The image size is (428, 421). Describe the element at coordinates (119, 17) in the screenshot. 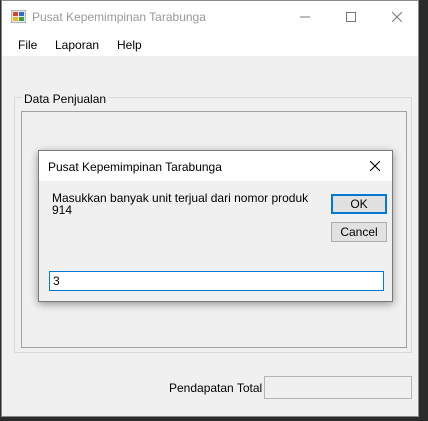

I see `window-title: Pusat Kepemimpinan Tarabunga` at that location.